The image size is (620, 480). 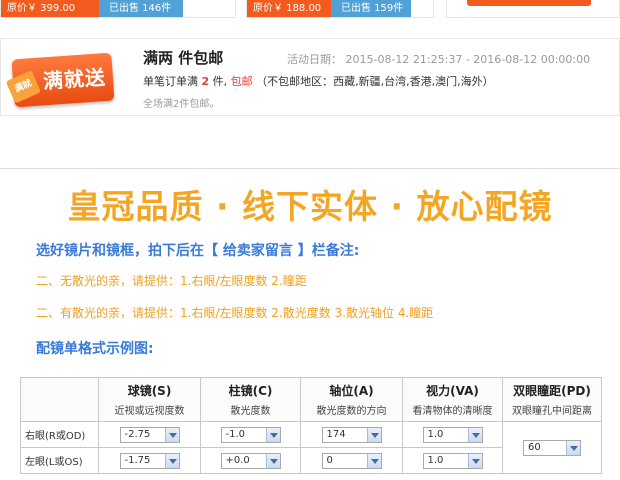 What do you see at coordinates (59, 434) in the screenshot?
I see `row-label-right-eye: 右眼(R或OD)` at bounding box center [59, 434].